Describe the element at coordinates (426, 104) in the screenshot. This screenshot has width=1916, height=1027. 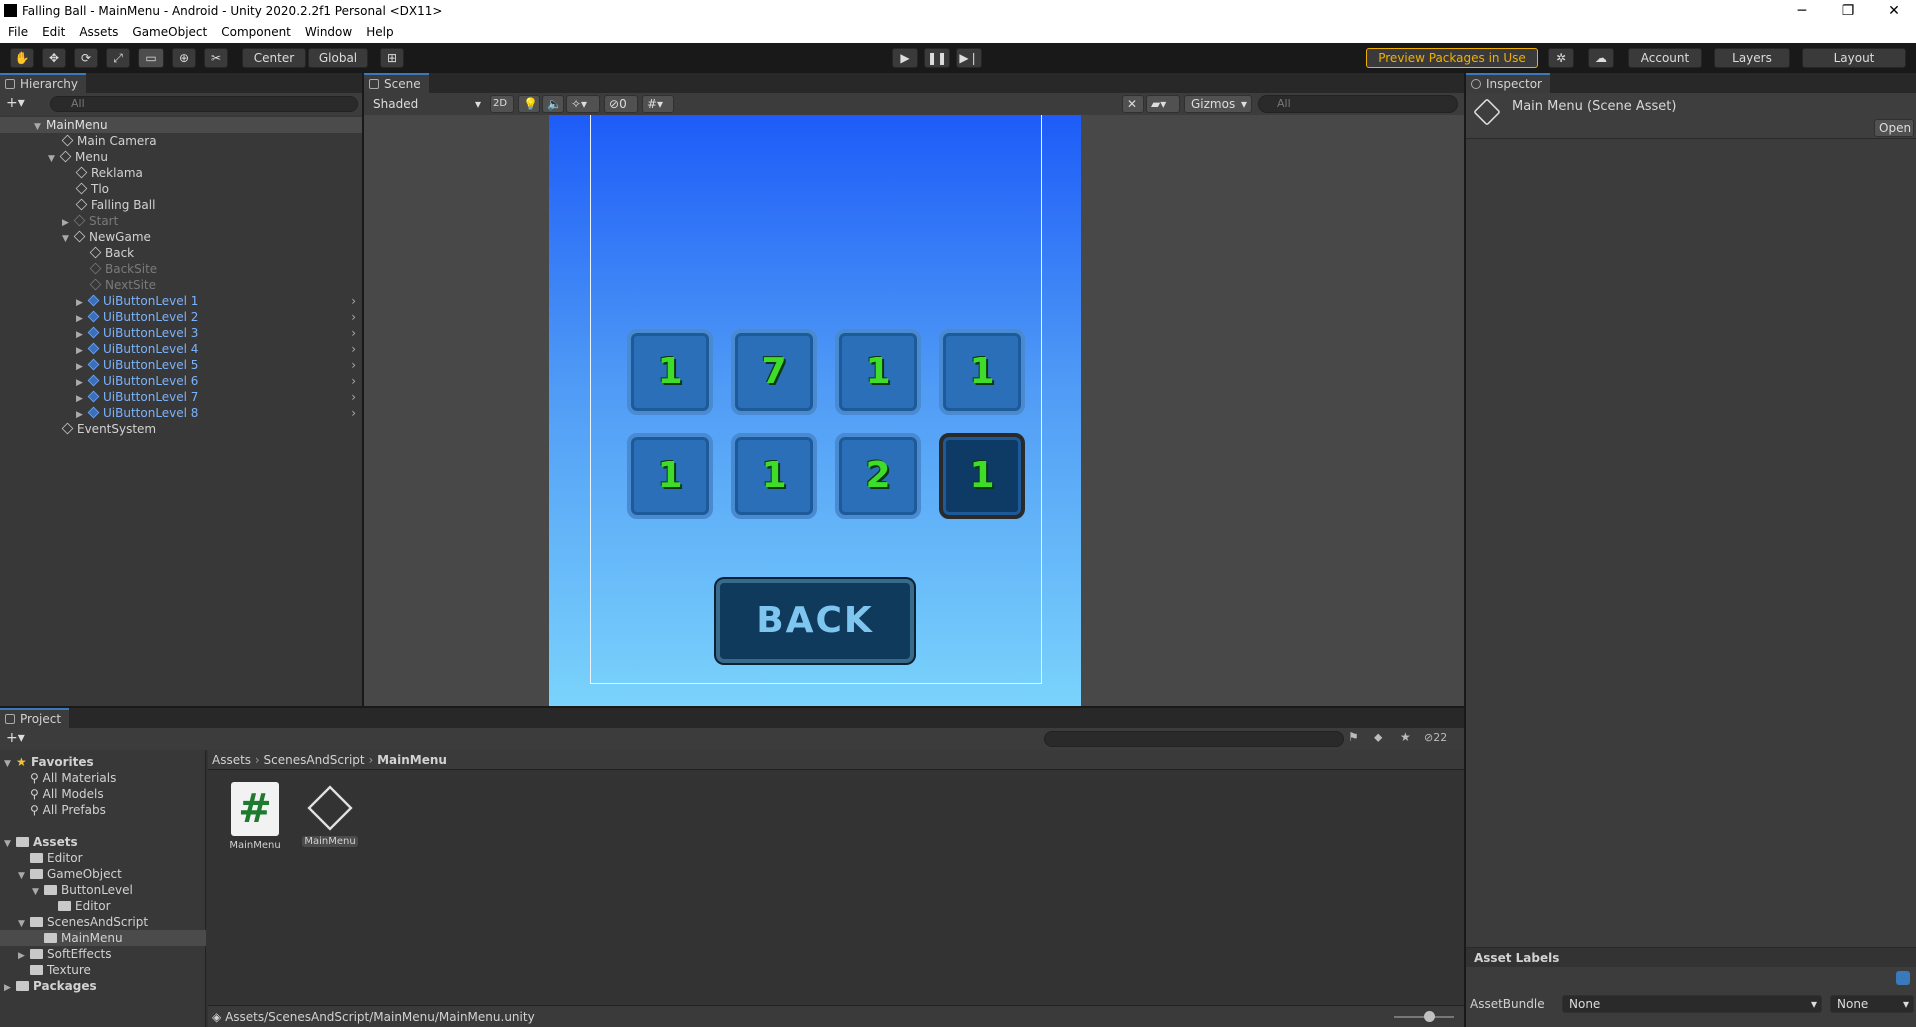
I see `shading-mode-dropdown: Shaded ▾` at that location.